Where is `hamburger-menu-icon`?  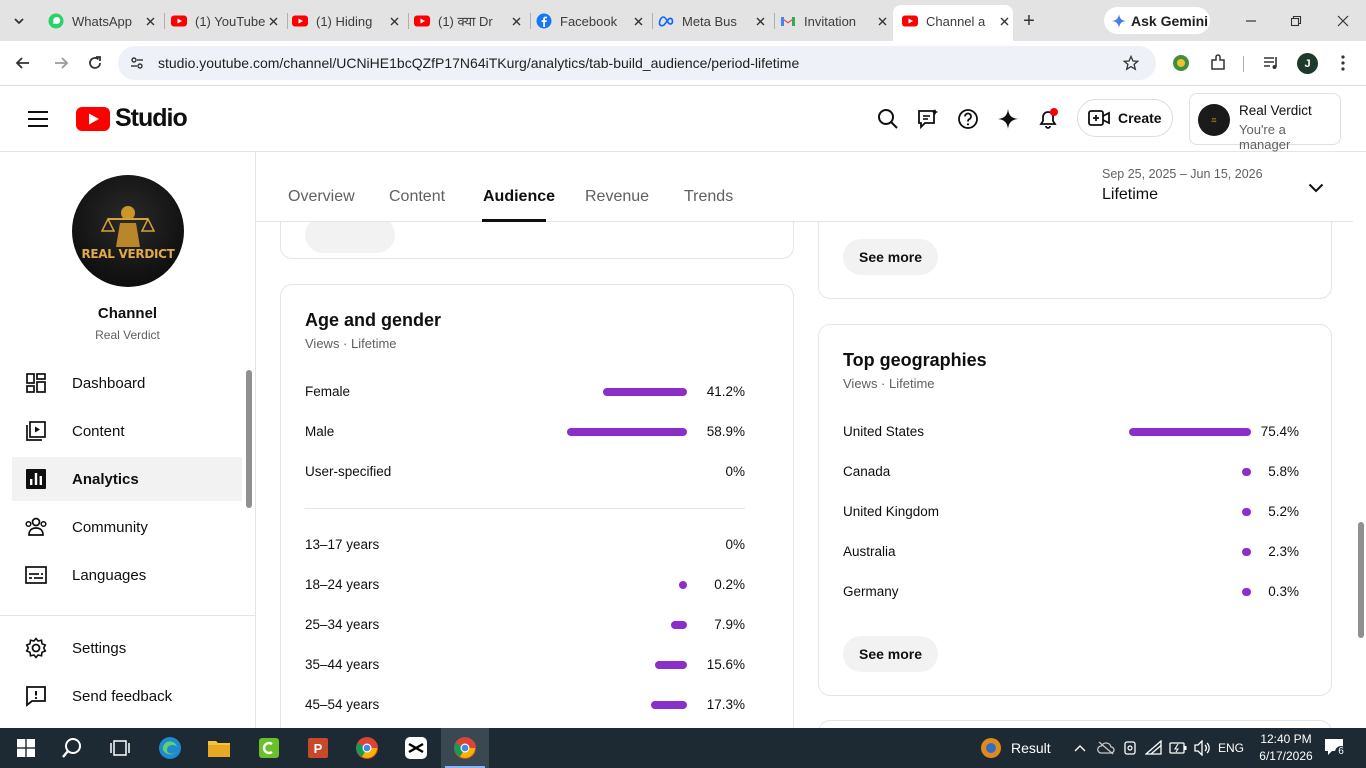 hamburger-menu-icon is located at coordinates (38, 119).